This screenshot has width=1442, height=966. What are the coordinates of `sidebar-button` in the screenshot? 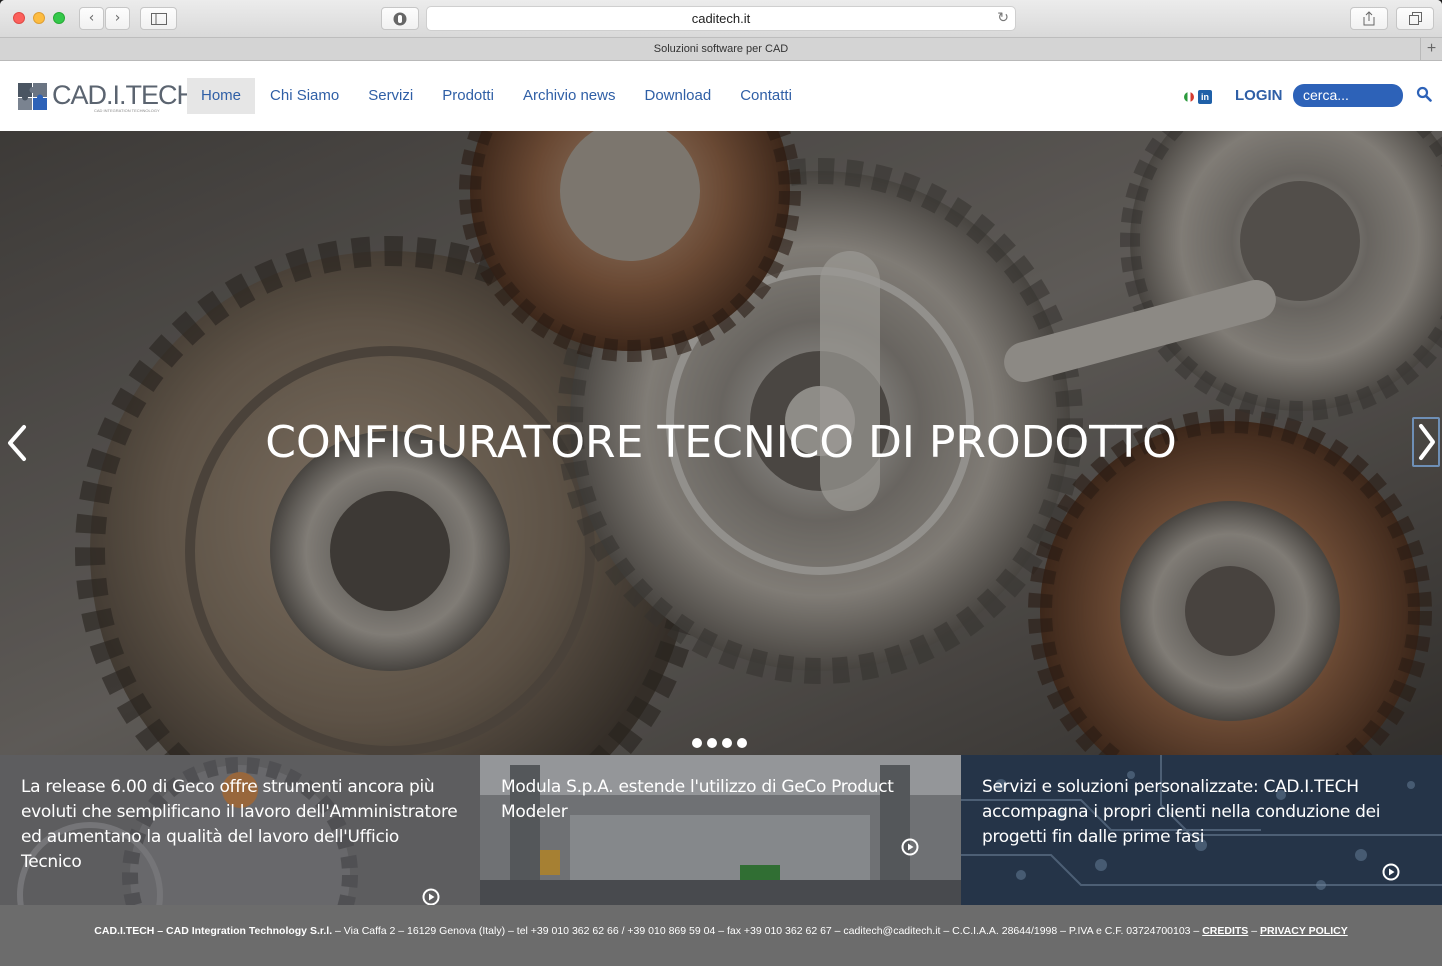 It's located at (158, 18).